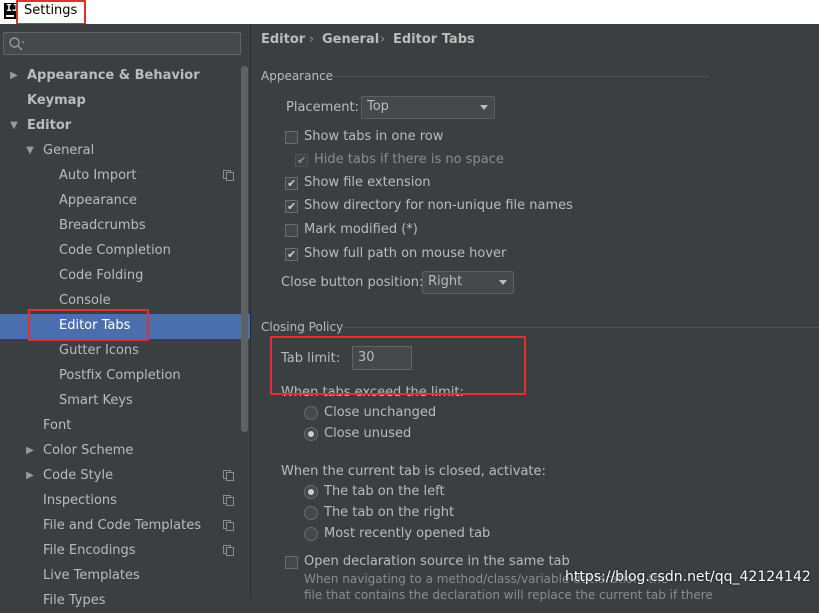 This screenshot has width=819, height=613. Describe the element at coordinates (398, 365) in the screenshot. I see `highlight-box-tab-limit` at that location.